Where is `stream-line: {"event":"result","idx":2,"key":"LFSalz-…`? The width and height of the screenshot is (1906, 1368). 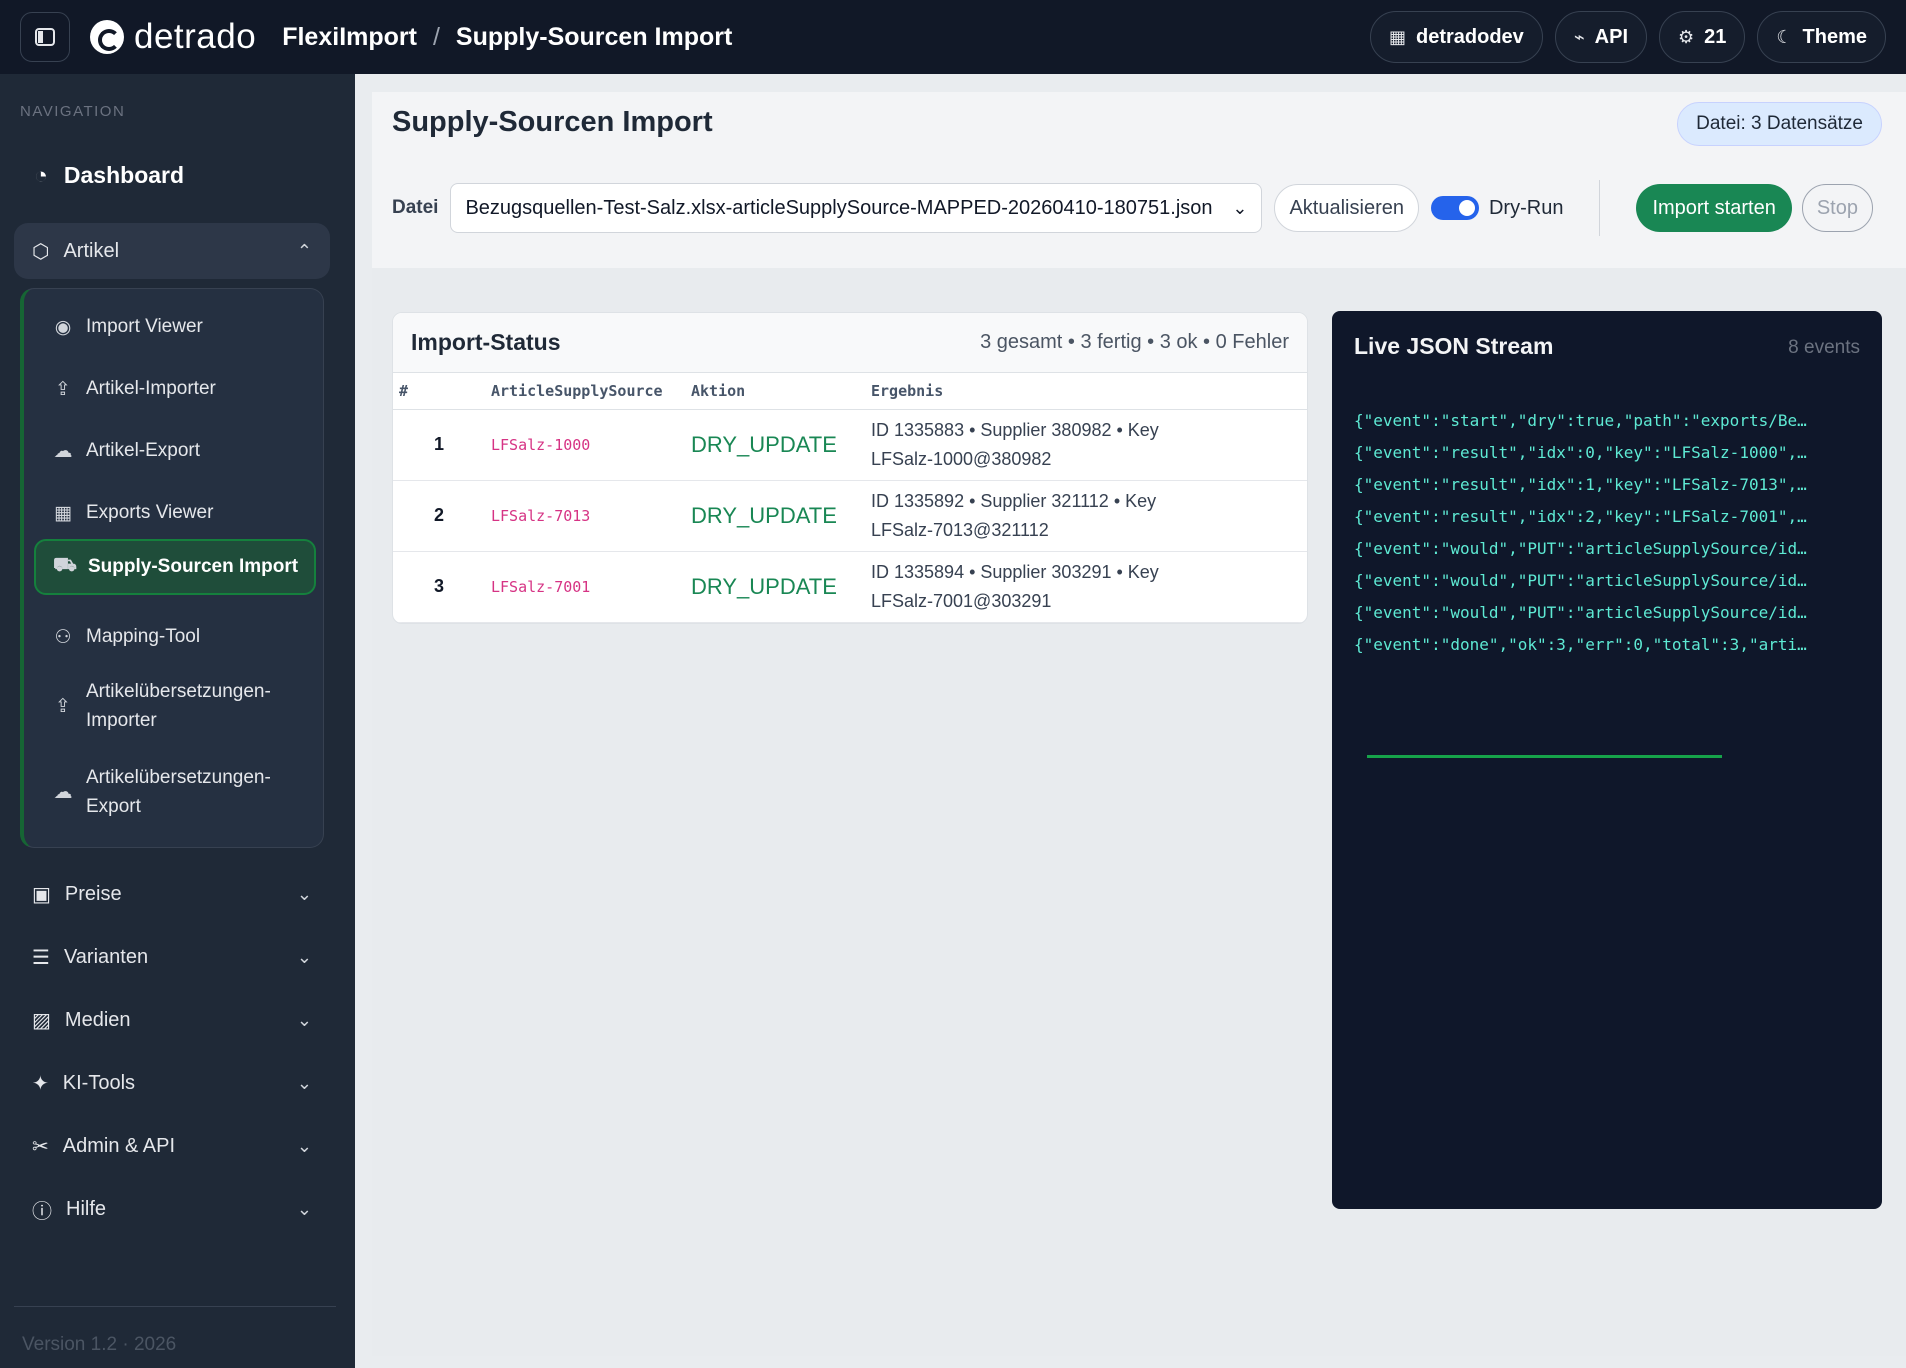
stream-line: {"event":"result","idx":2,"key":"LFSalz-… is located at coordinates (1580, 516).